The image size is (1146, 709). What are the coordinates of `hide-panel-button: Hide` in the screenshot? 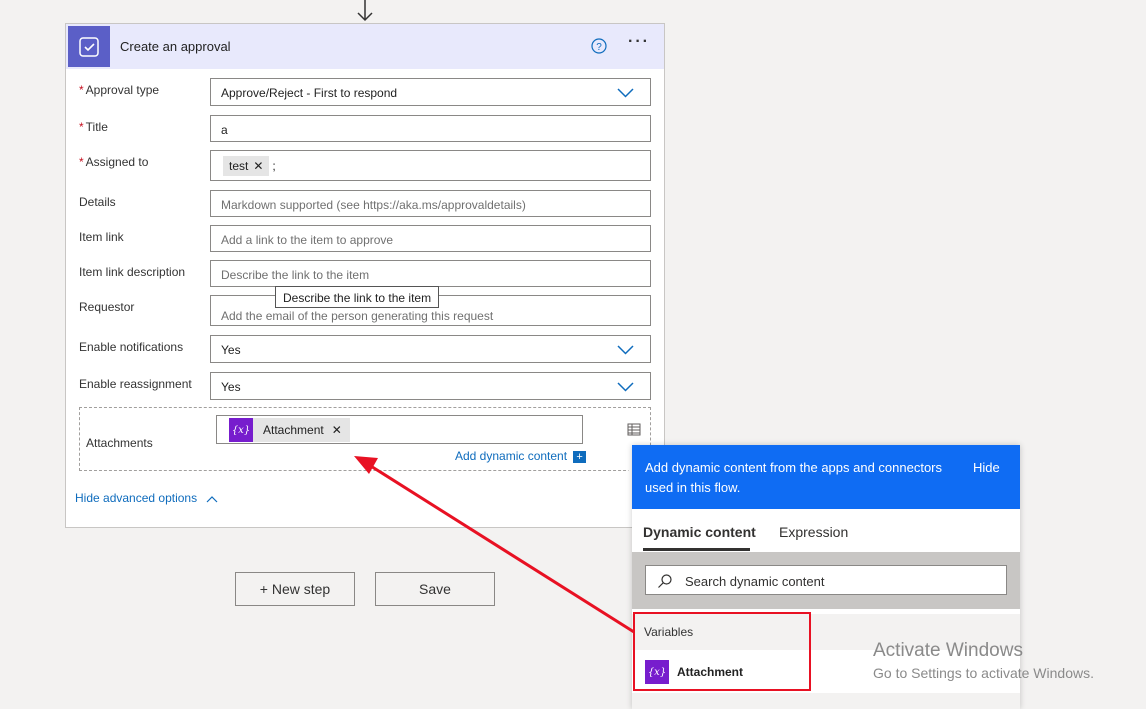 It's located at (986, 467).